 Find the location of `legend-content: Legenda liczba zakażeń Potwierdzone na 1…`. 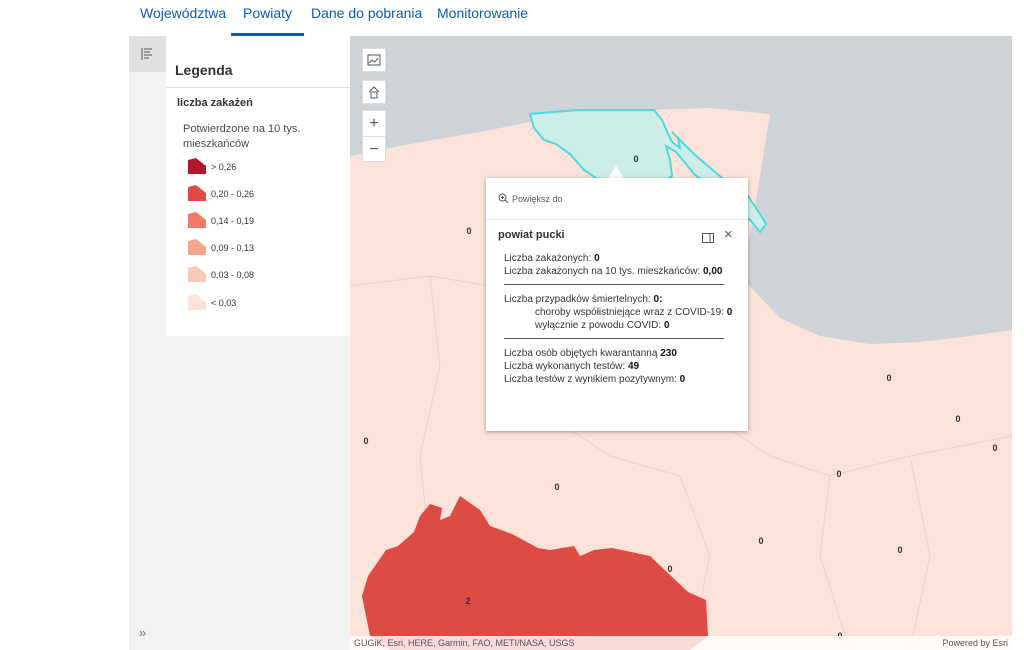

legend-content: Legenda liczba zakażeń Potwierdzone na 1… is located at coordinates (258, 186).